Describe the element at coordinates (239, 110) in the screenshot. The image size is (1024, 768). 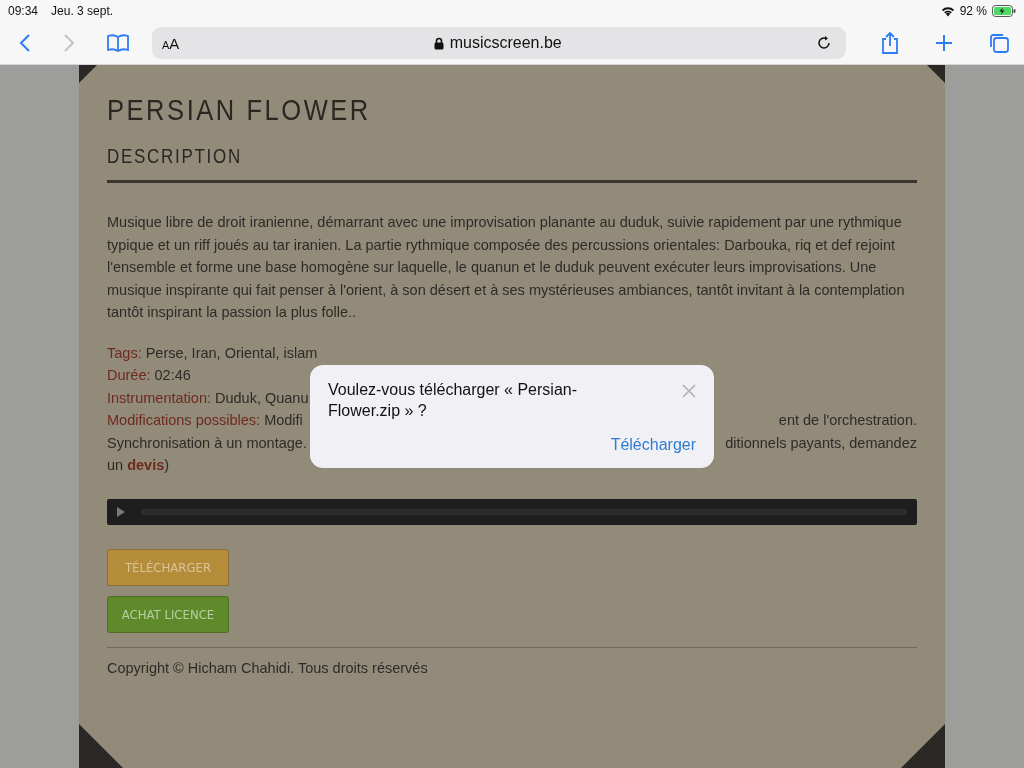
I see `song-title: PERSIAN FLOWER` at that location.